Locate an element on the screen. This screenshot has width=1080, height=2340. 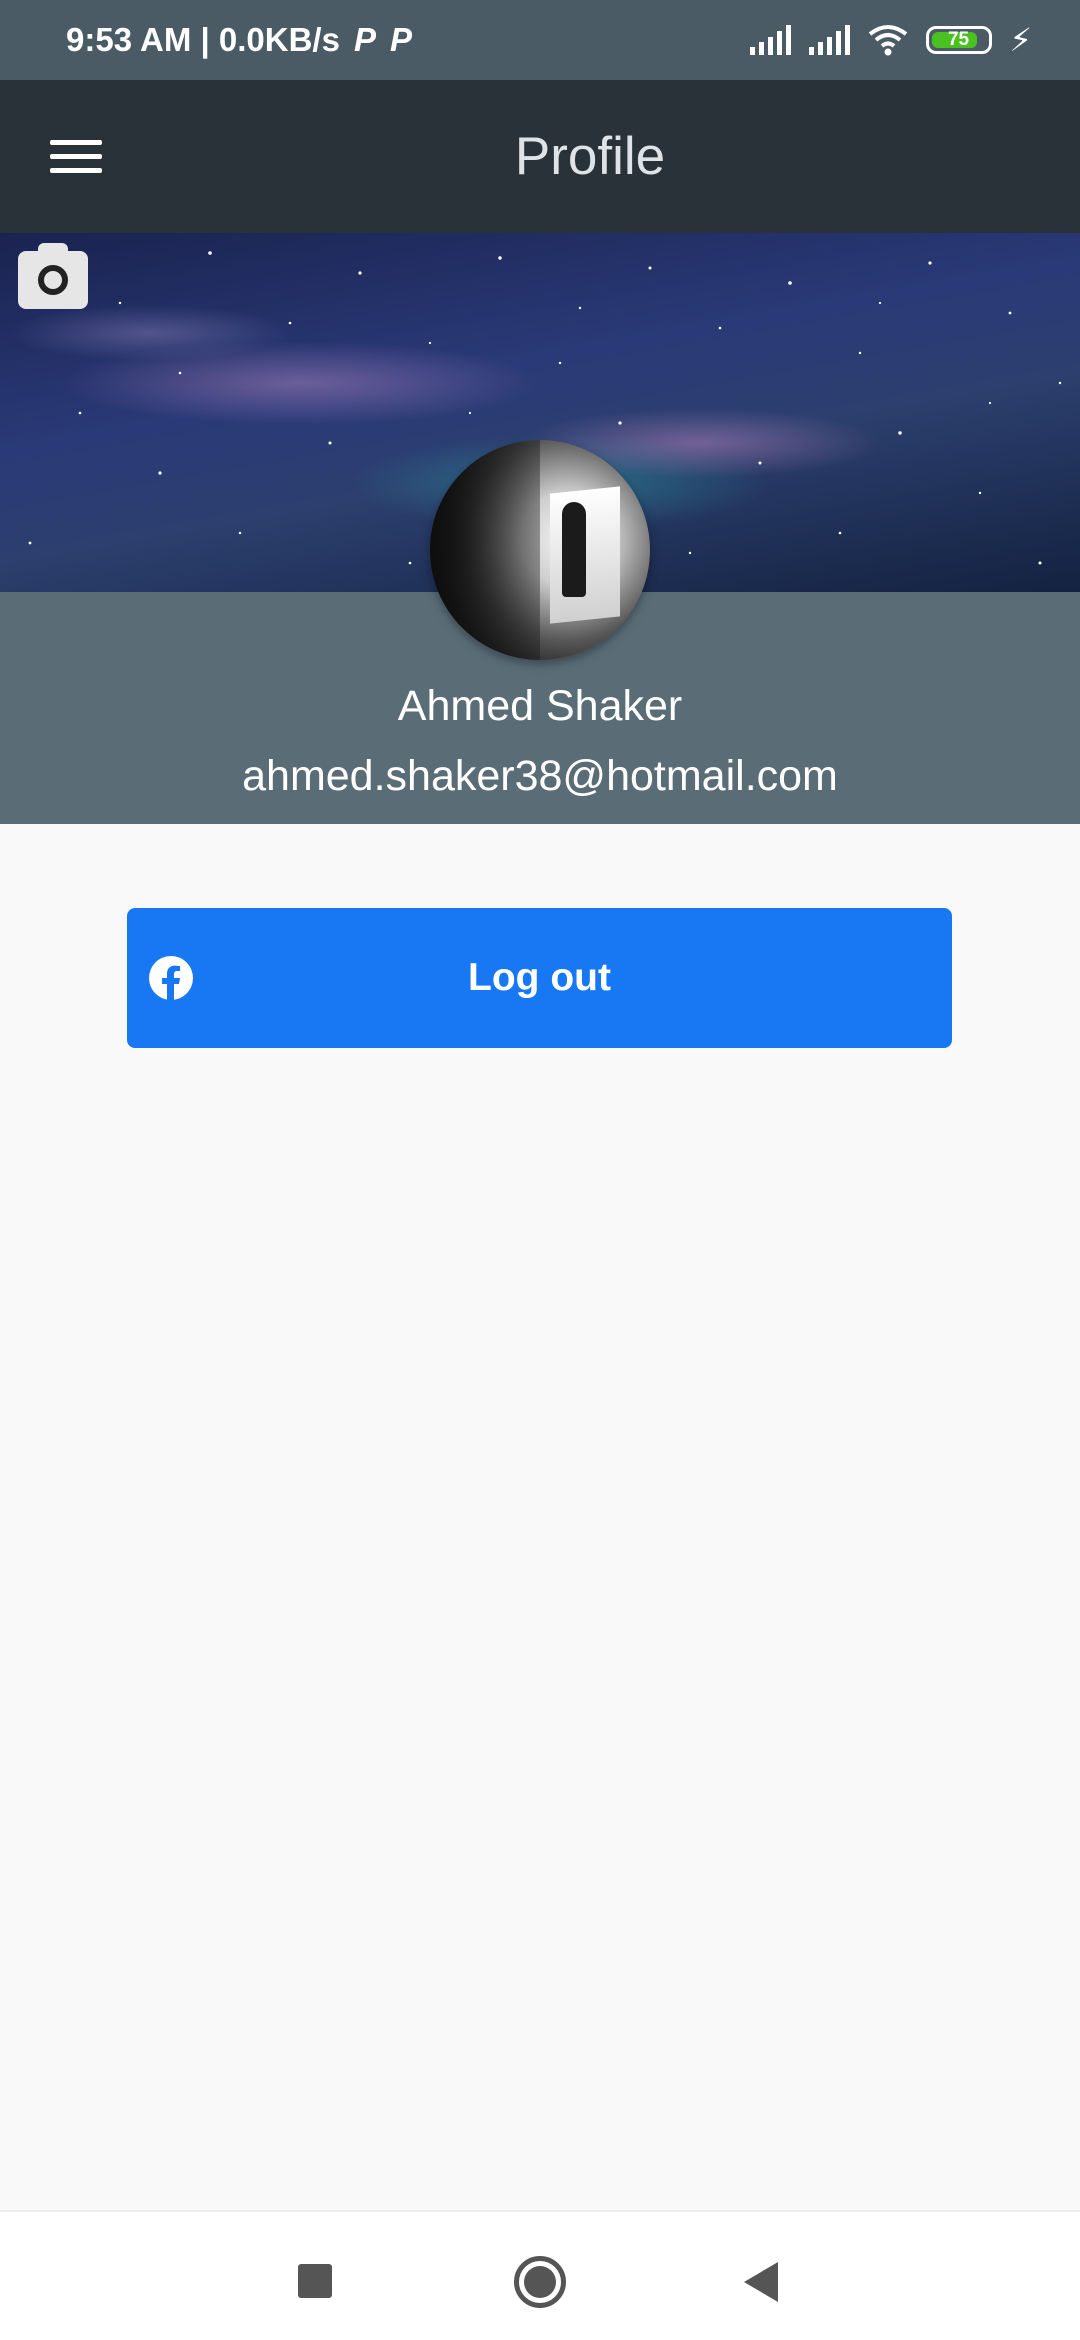
logout-button: Log out is located at coordinates (539, 978).